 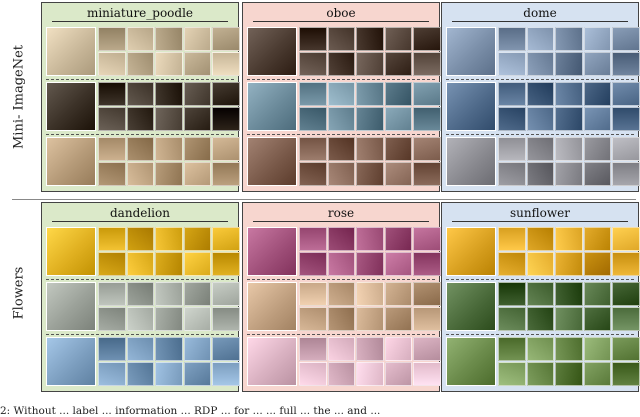 I want to click on panel-title: dome, so click(x=540, y=13).